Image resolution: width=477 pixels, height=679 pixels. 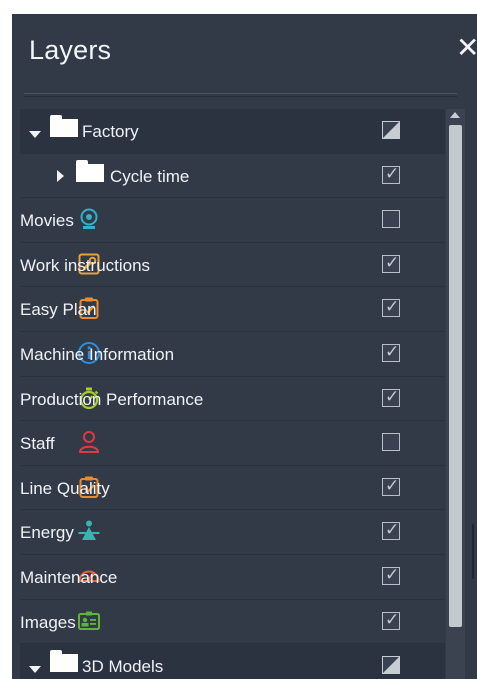 I want to click on layer-row-machine-information: Machine Information ✓, so click(x=232, y=354).